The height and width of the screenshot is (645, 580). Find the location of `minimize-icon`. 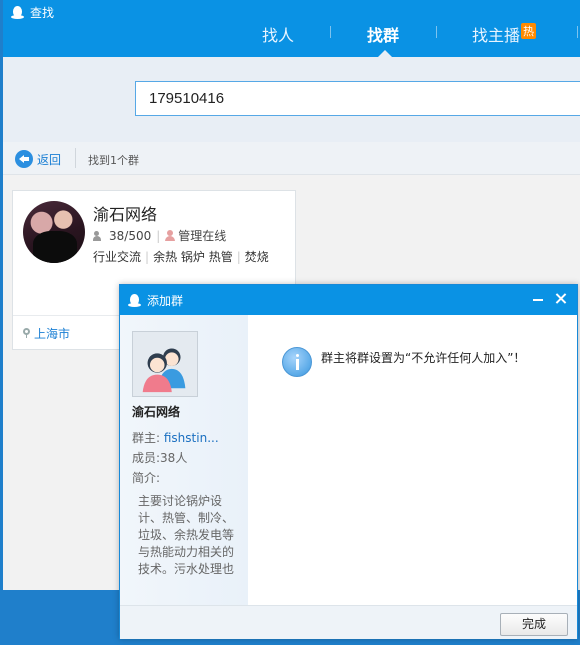

minimize-icon is located at coordinates (538, 300).